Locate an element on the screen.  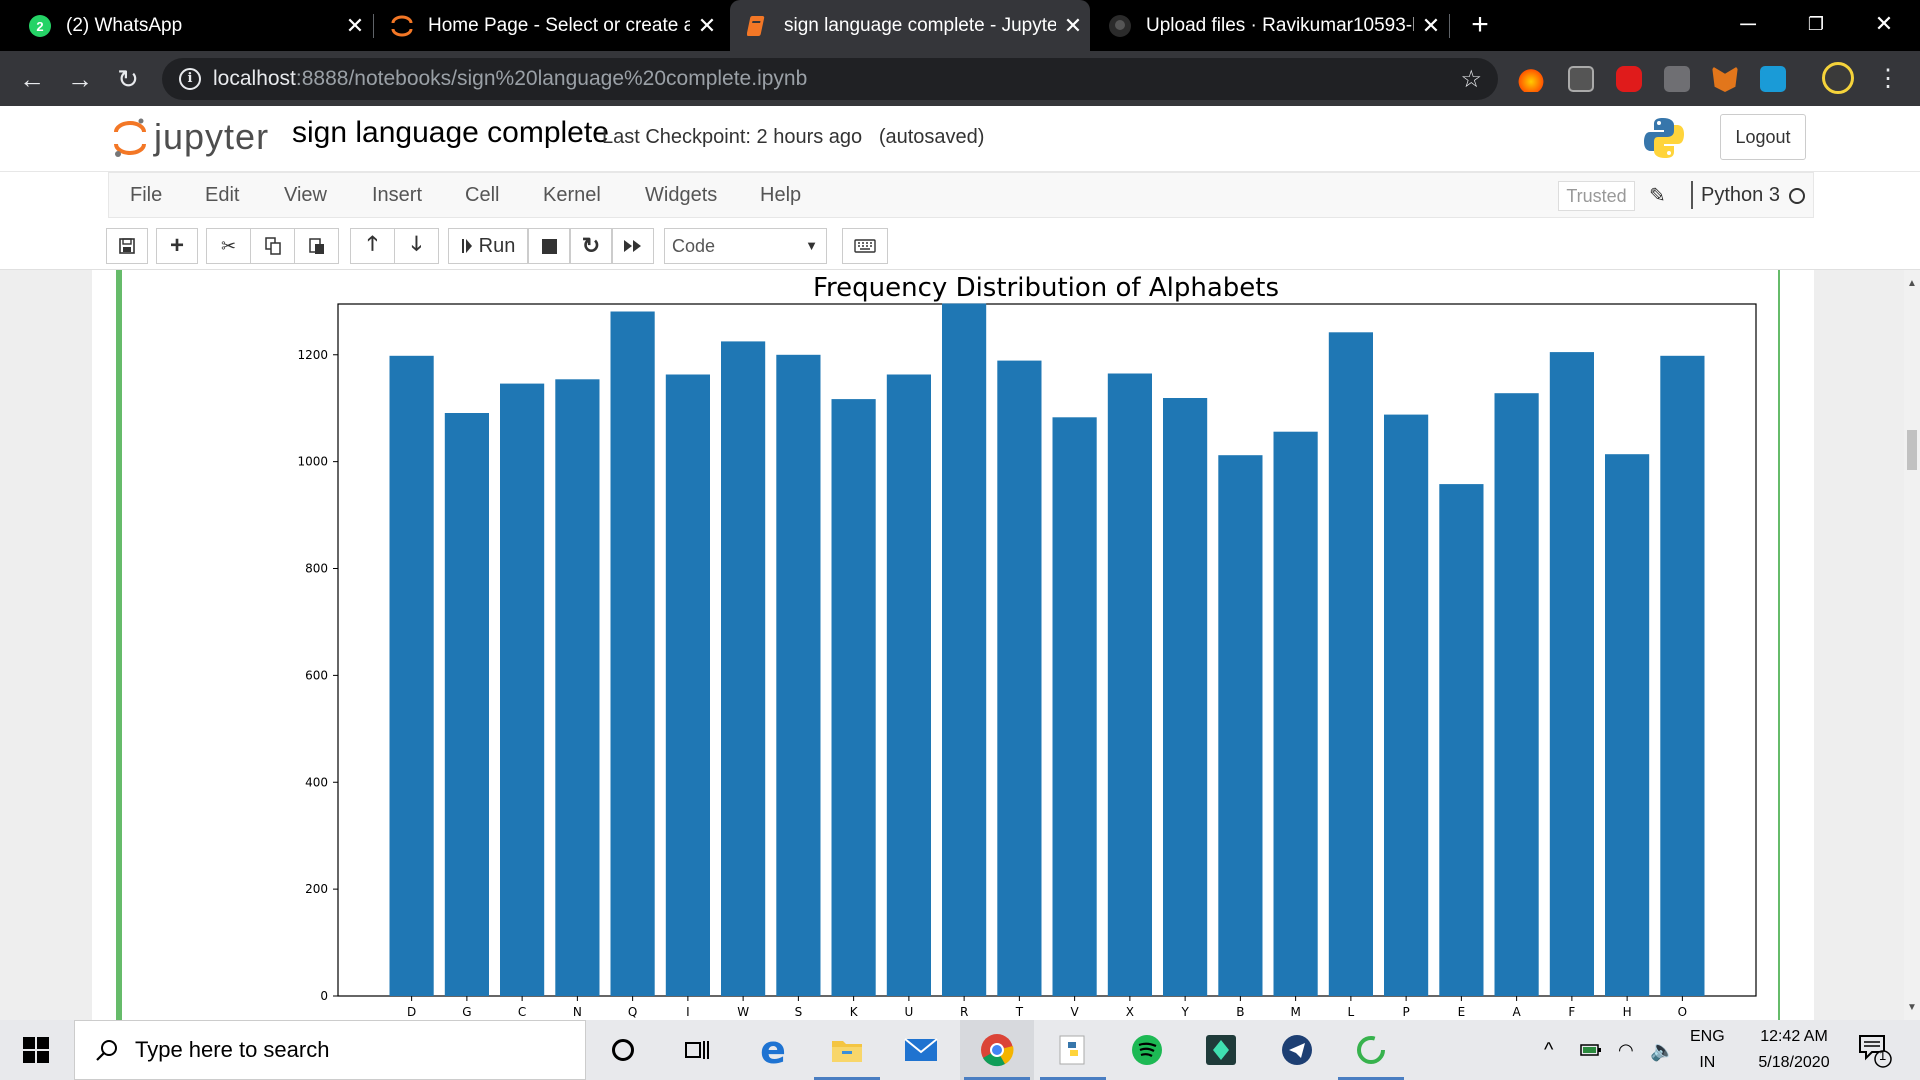
edge-browser-icon: e is located at coordinates (773, 1050).